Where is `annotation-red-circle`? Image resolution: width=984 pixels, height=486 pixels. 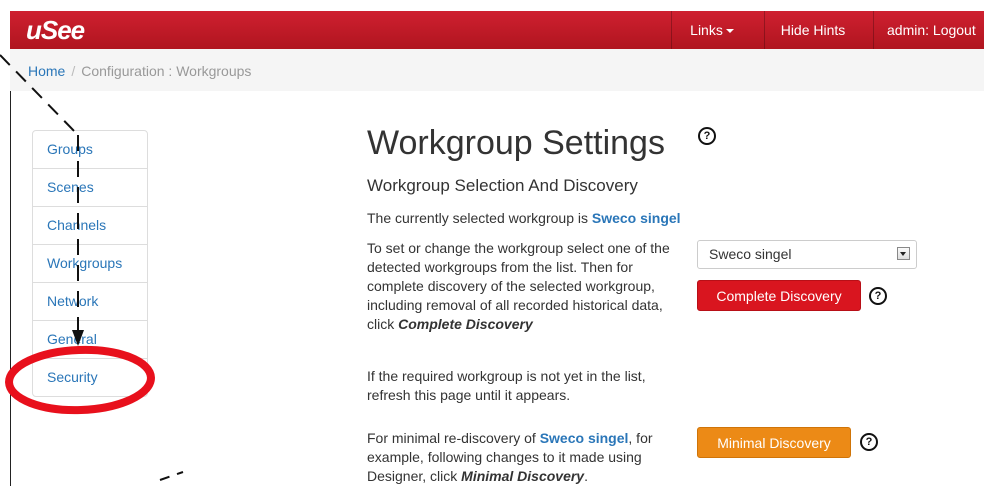
annotation-red-circle is located at coordinates (80, 380).